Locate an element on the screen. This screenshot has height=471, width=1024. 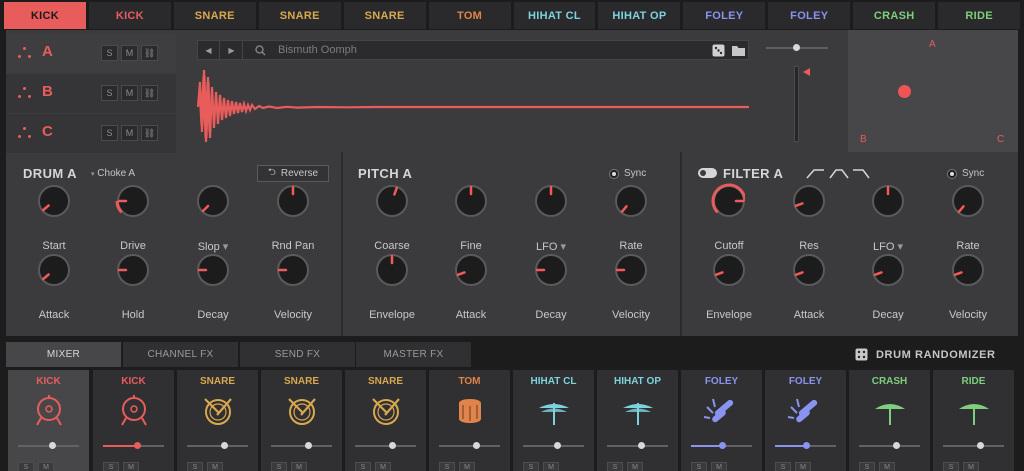
highpass-icon is located at coordinates (861, 174).